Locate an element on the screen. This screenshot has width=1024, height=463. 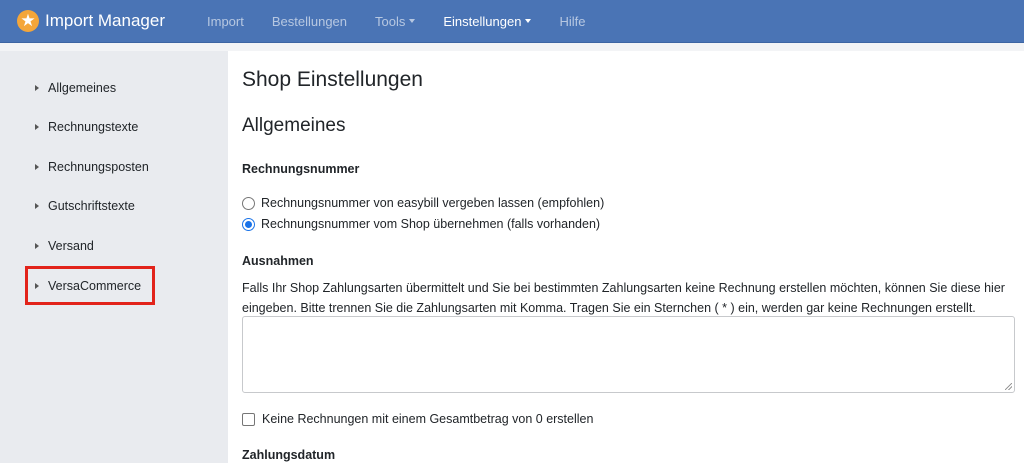
page-title: Shop Einstellungen is located at coordinates (332, 79).